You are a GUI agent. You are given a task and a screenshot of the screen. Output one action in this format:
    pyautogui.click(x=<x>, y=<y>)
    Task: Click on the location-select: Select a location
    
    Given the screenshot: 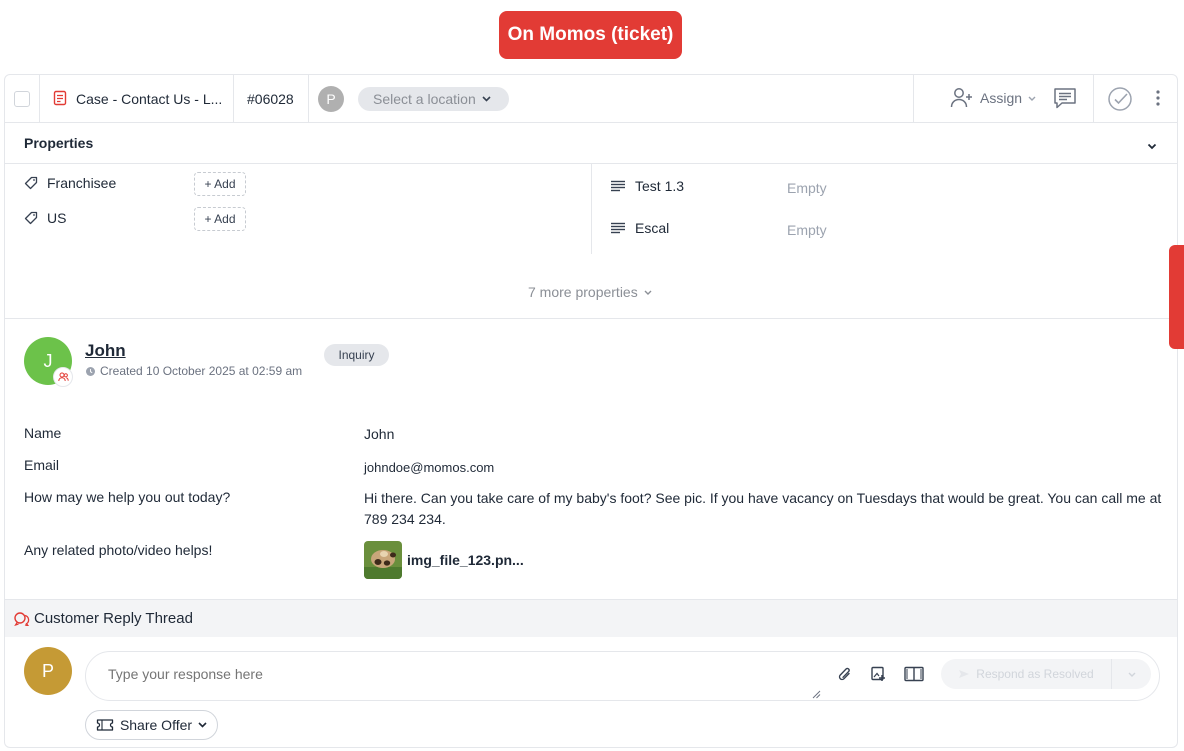 What is the action you would take?
    pyautogui.click(x=433, y=99)
    